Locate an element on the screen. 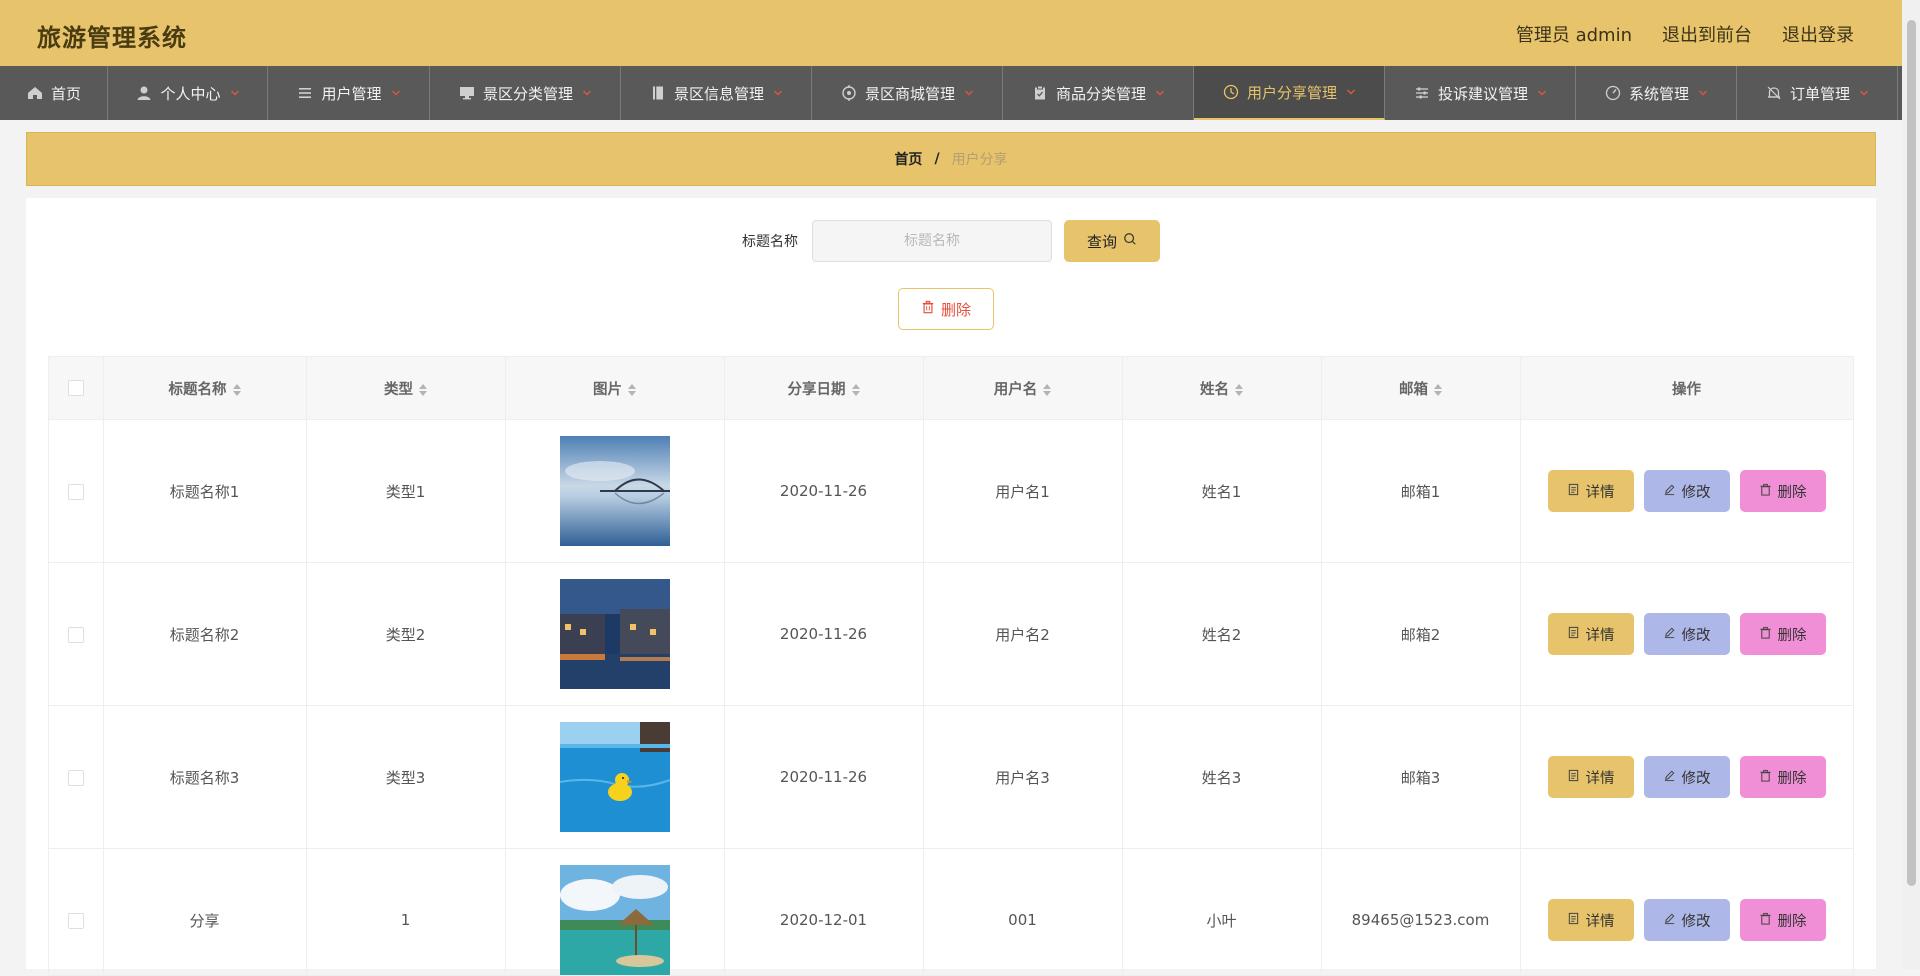  nav-item-label: 景区商城管理 is located at coordinates (910, 93).